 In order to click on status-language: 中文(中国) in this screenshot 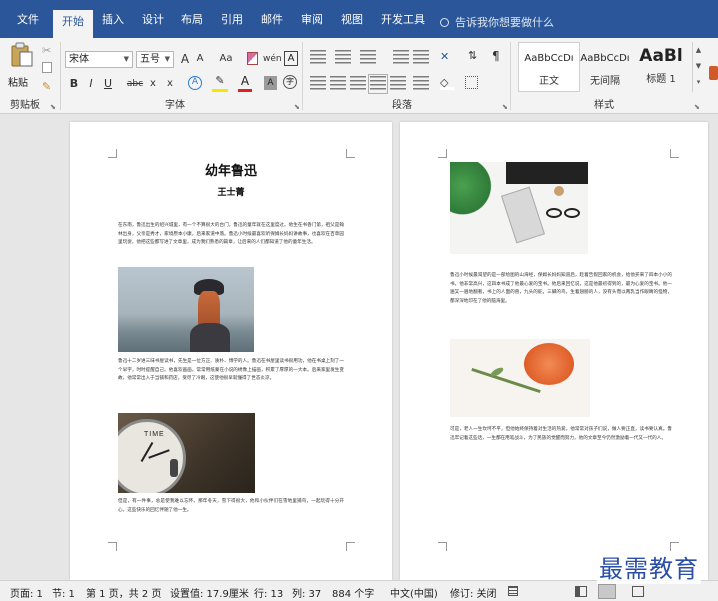, I will do `click(414, 592)`.